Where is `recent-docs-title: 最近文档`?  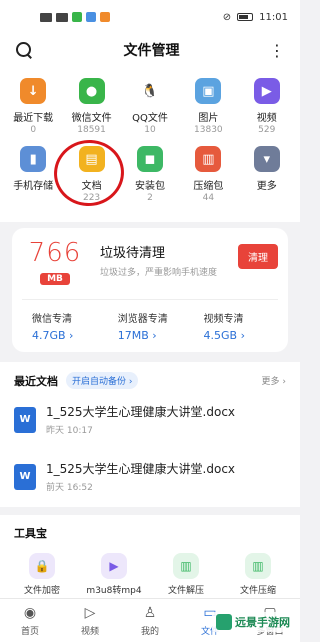
recent-docs-title: 最近文档 is located at coordinates (36, 381).